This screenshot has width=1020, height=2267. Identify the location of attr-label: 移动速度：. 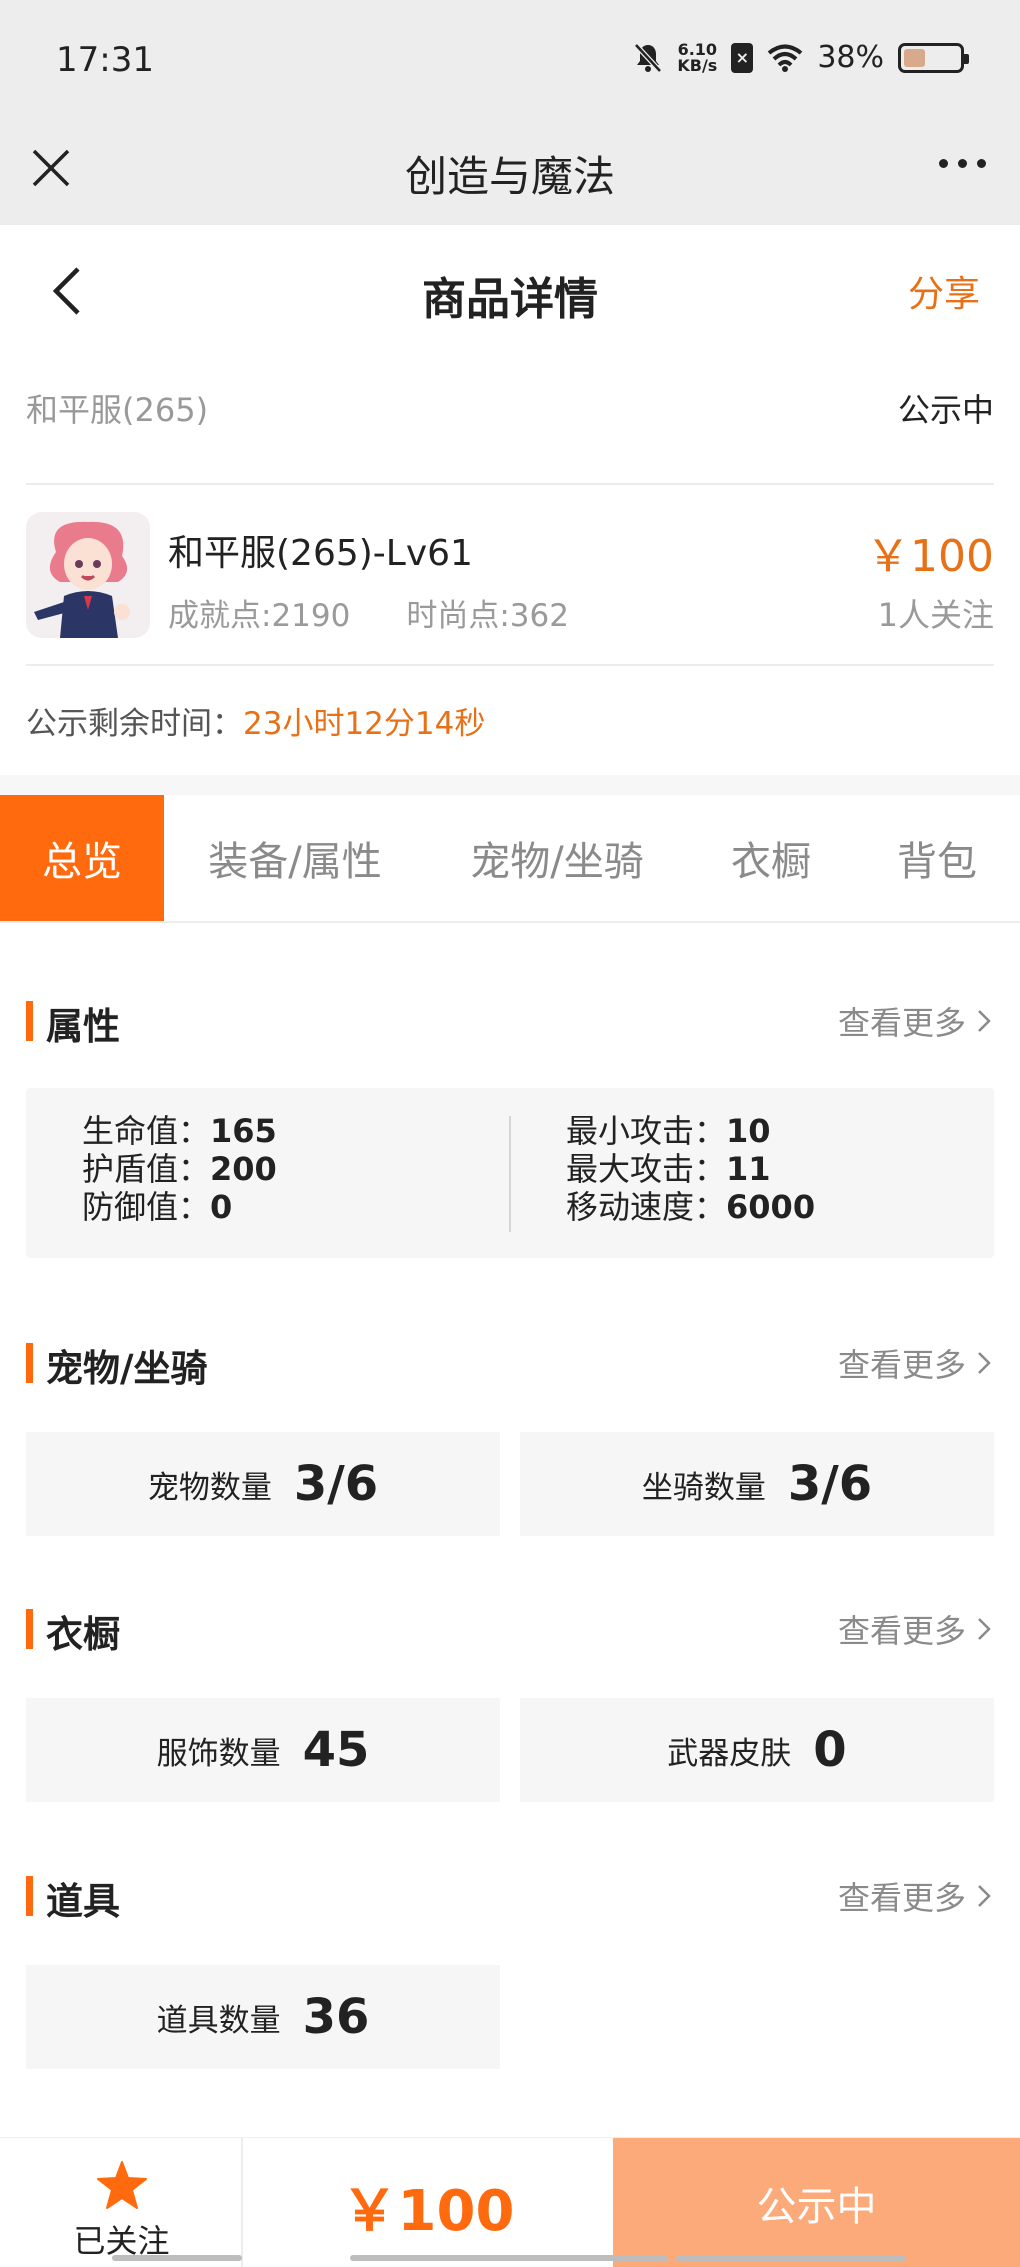
(646, 1207).